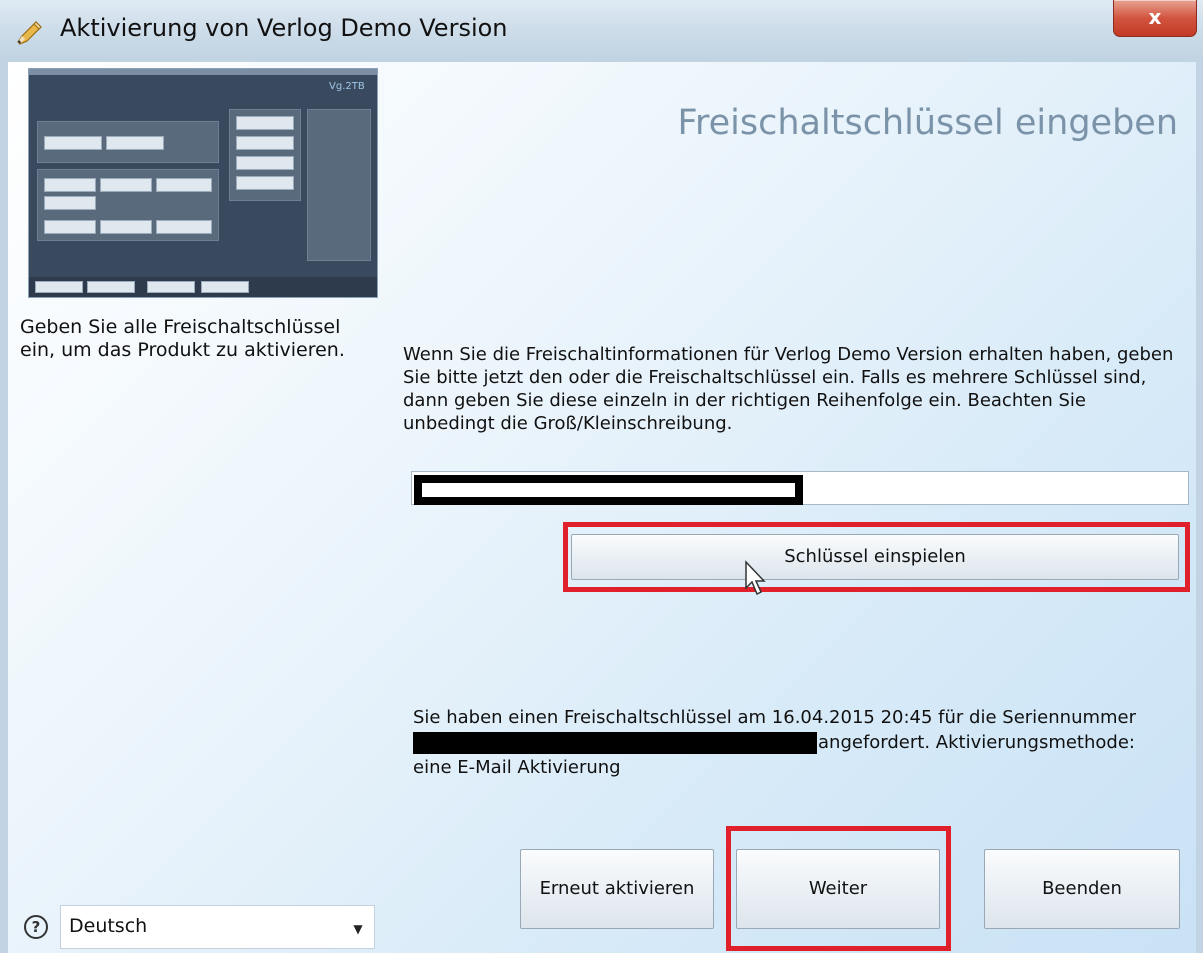  I want to click on close-button: x, so click(1155, 18).